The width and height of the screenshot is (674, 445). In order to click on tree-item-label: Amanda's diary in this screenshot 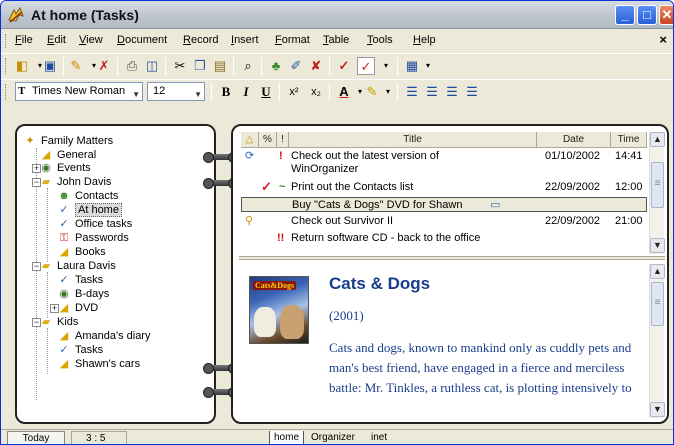, I will do `click(113, 336)`.